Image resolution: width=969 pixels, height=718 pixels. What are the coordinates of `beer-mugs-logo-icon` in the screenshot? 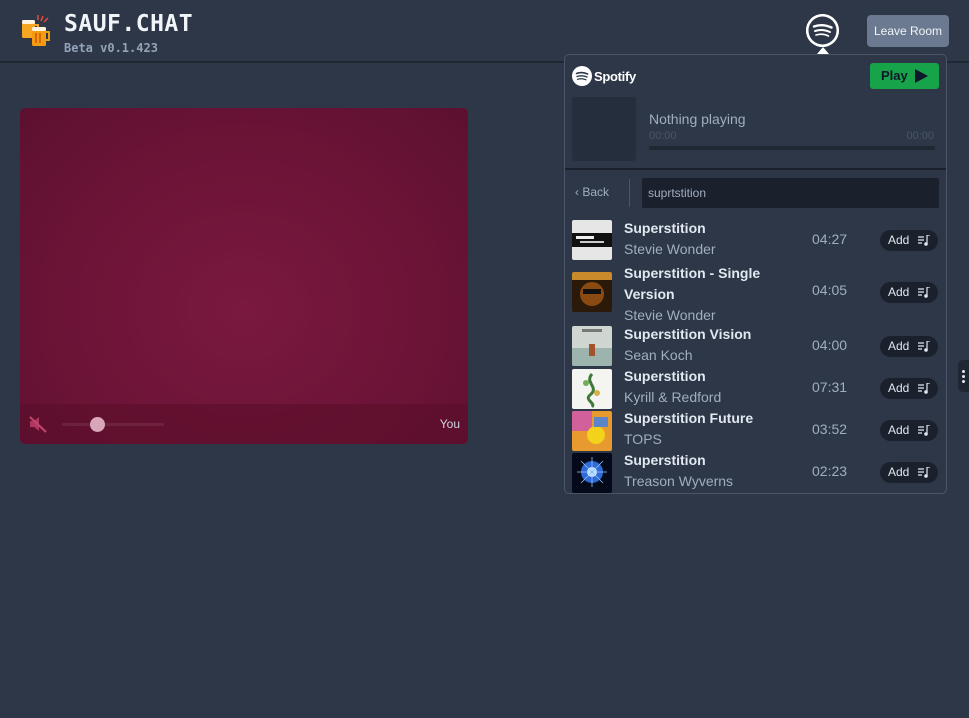 It's located at (36, 30).